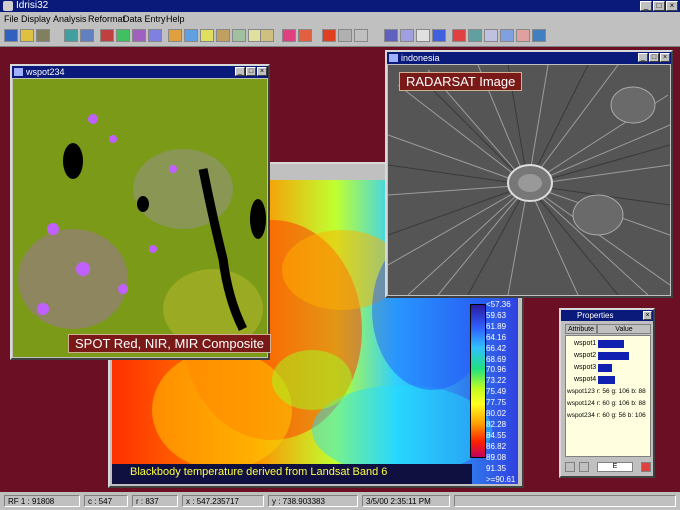 The height and width of the screenshot is (510, 680). What do you see at coordinates (87, 35) in the screenshot?
I see `layer-icon` at bounding box center [87, 35].